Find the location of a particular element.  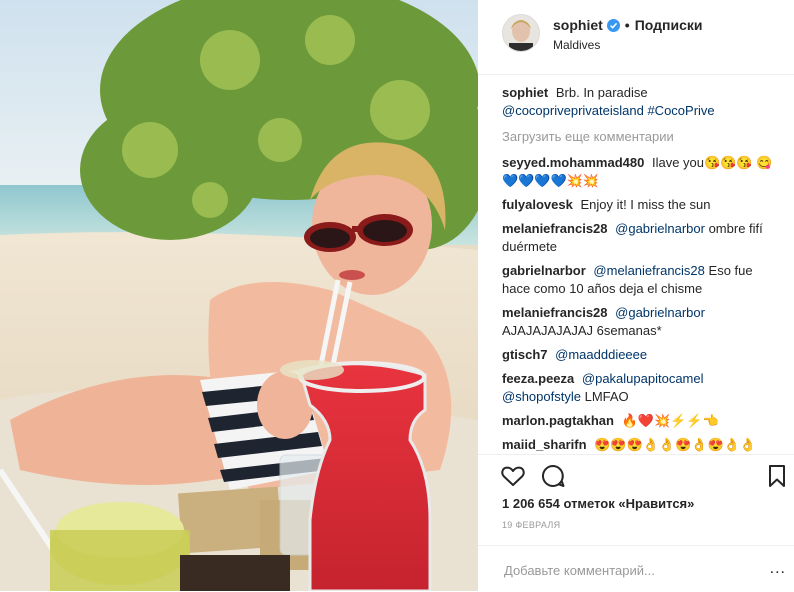

comment-item: gtisch7 @maadddieeee is located at coordinates (642, 355).